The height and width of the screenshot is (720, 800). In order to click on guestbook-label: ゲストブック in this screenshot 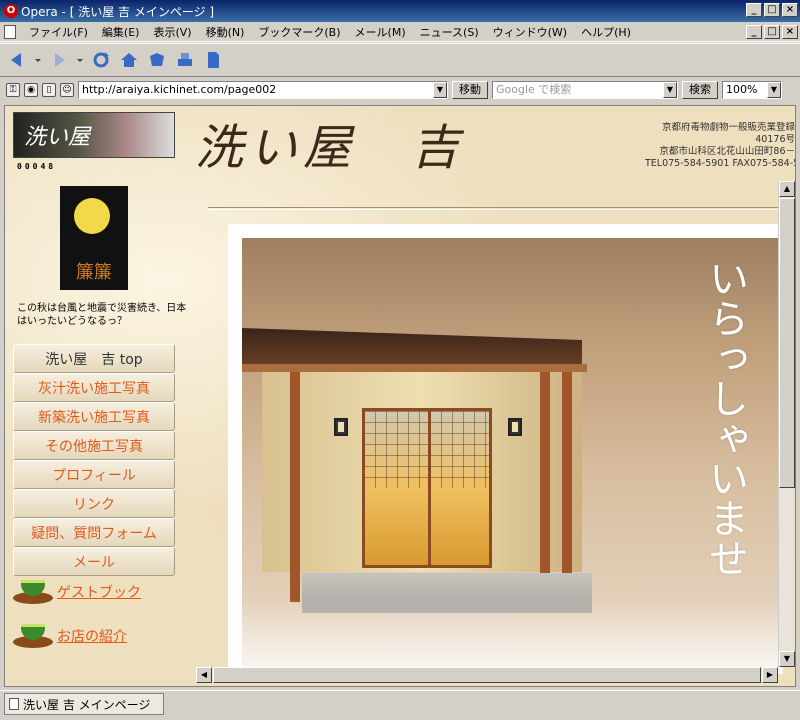, I will do `click(99, 592)`.